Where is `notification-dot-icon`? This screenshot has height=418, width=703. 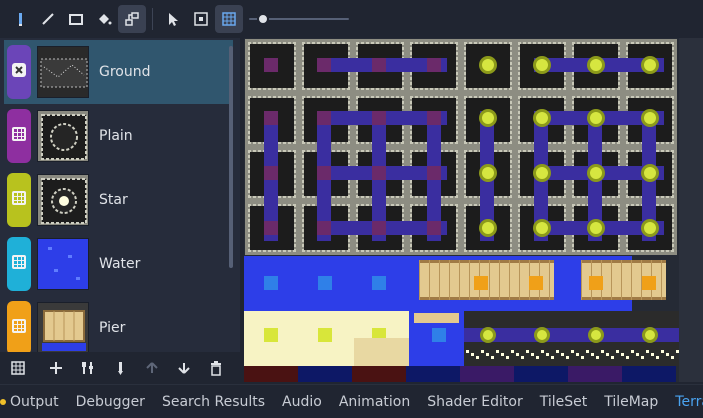
notification-dot-icon is located at coordinates (3, 401).